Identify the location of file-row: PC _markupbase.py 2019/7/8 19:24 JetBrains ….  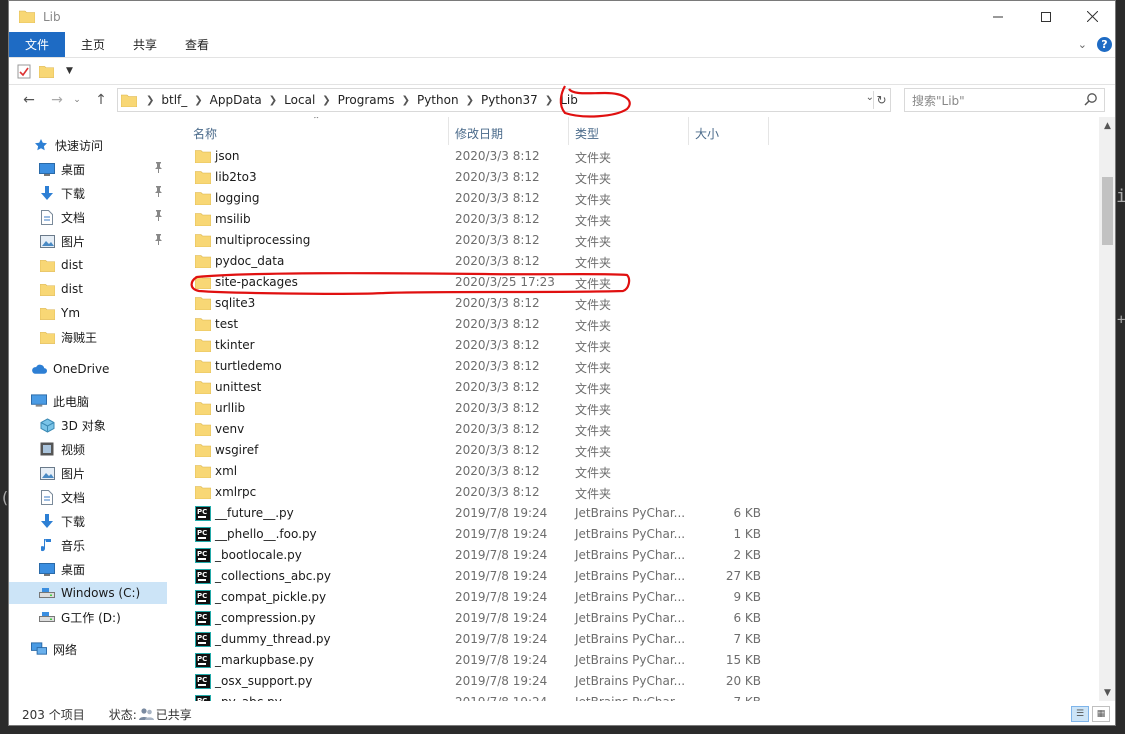
(477, 660).